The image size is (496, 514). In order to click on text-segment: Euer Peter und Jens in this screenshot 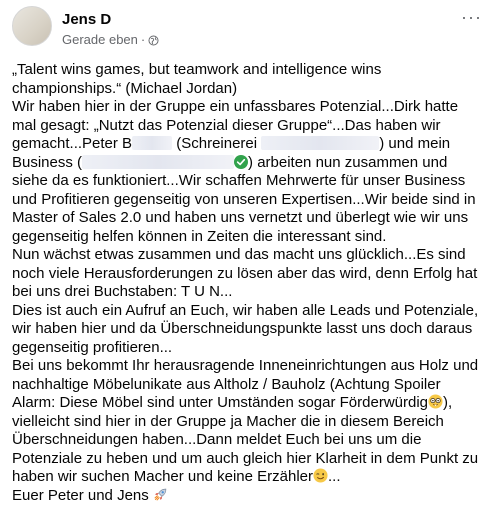, I will do `click(82, 495)`.